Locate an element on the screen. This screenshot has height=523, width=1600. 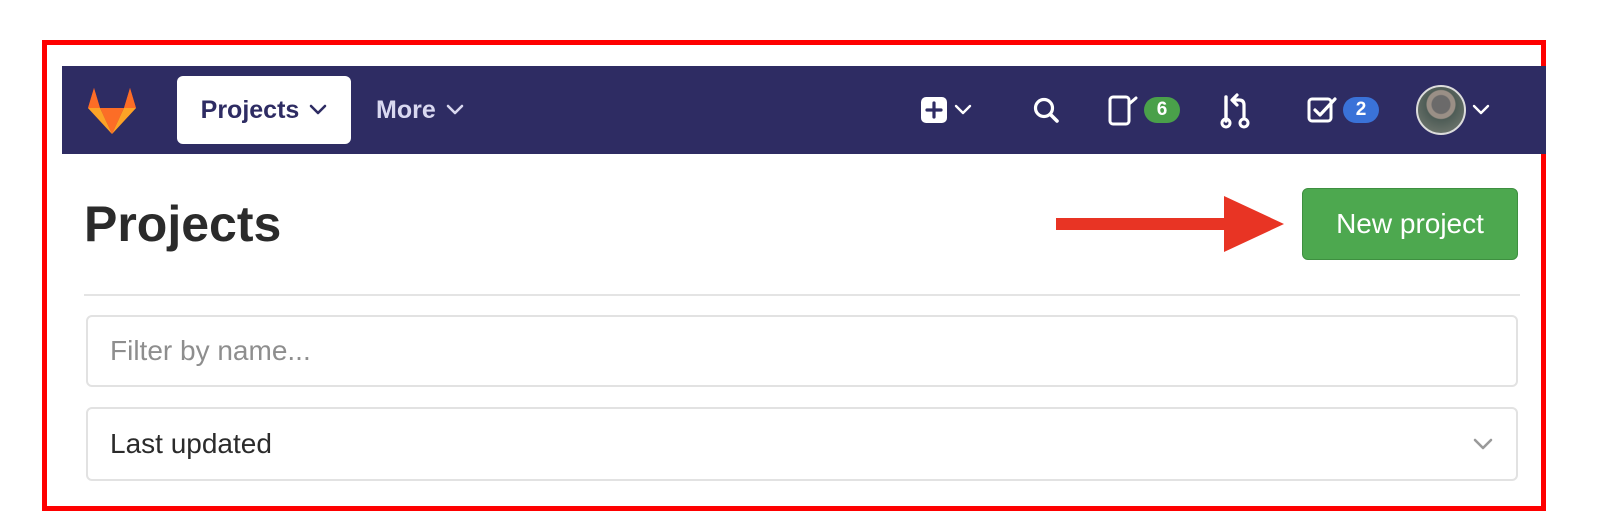
gitlab-logo is located at coordinates (112, 110).